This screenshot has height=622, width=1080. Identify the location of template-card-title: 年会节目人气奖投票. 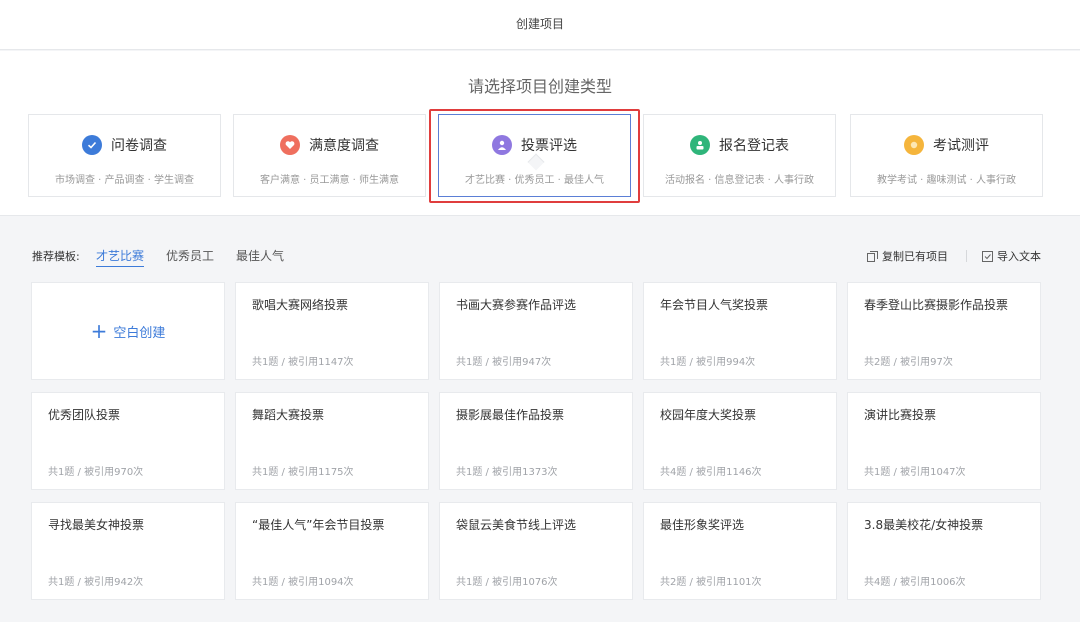
(714, 305).